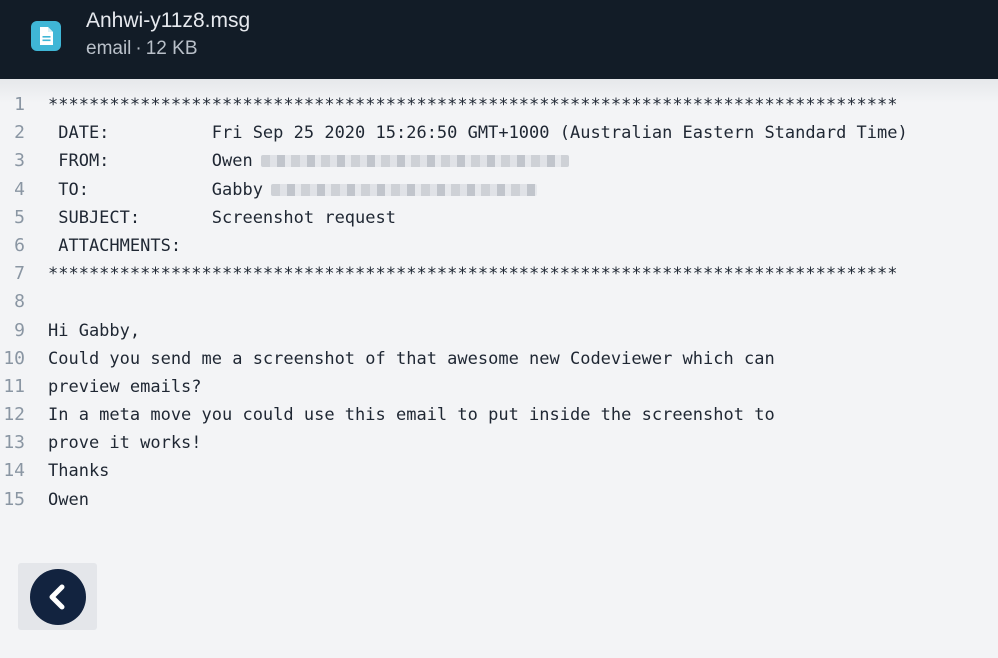  What do you see at coordinates (19, 189) in the screenshot?
I see `line-number: 4` at bounding box center [19, 189].